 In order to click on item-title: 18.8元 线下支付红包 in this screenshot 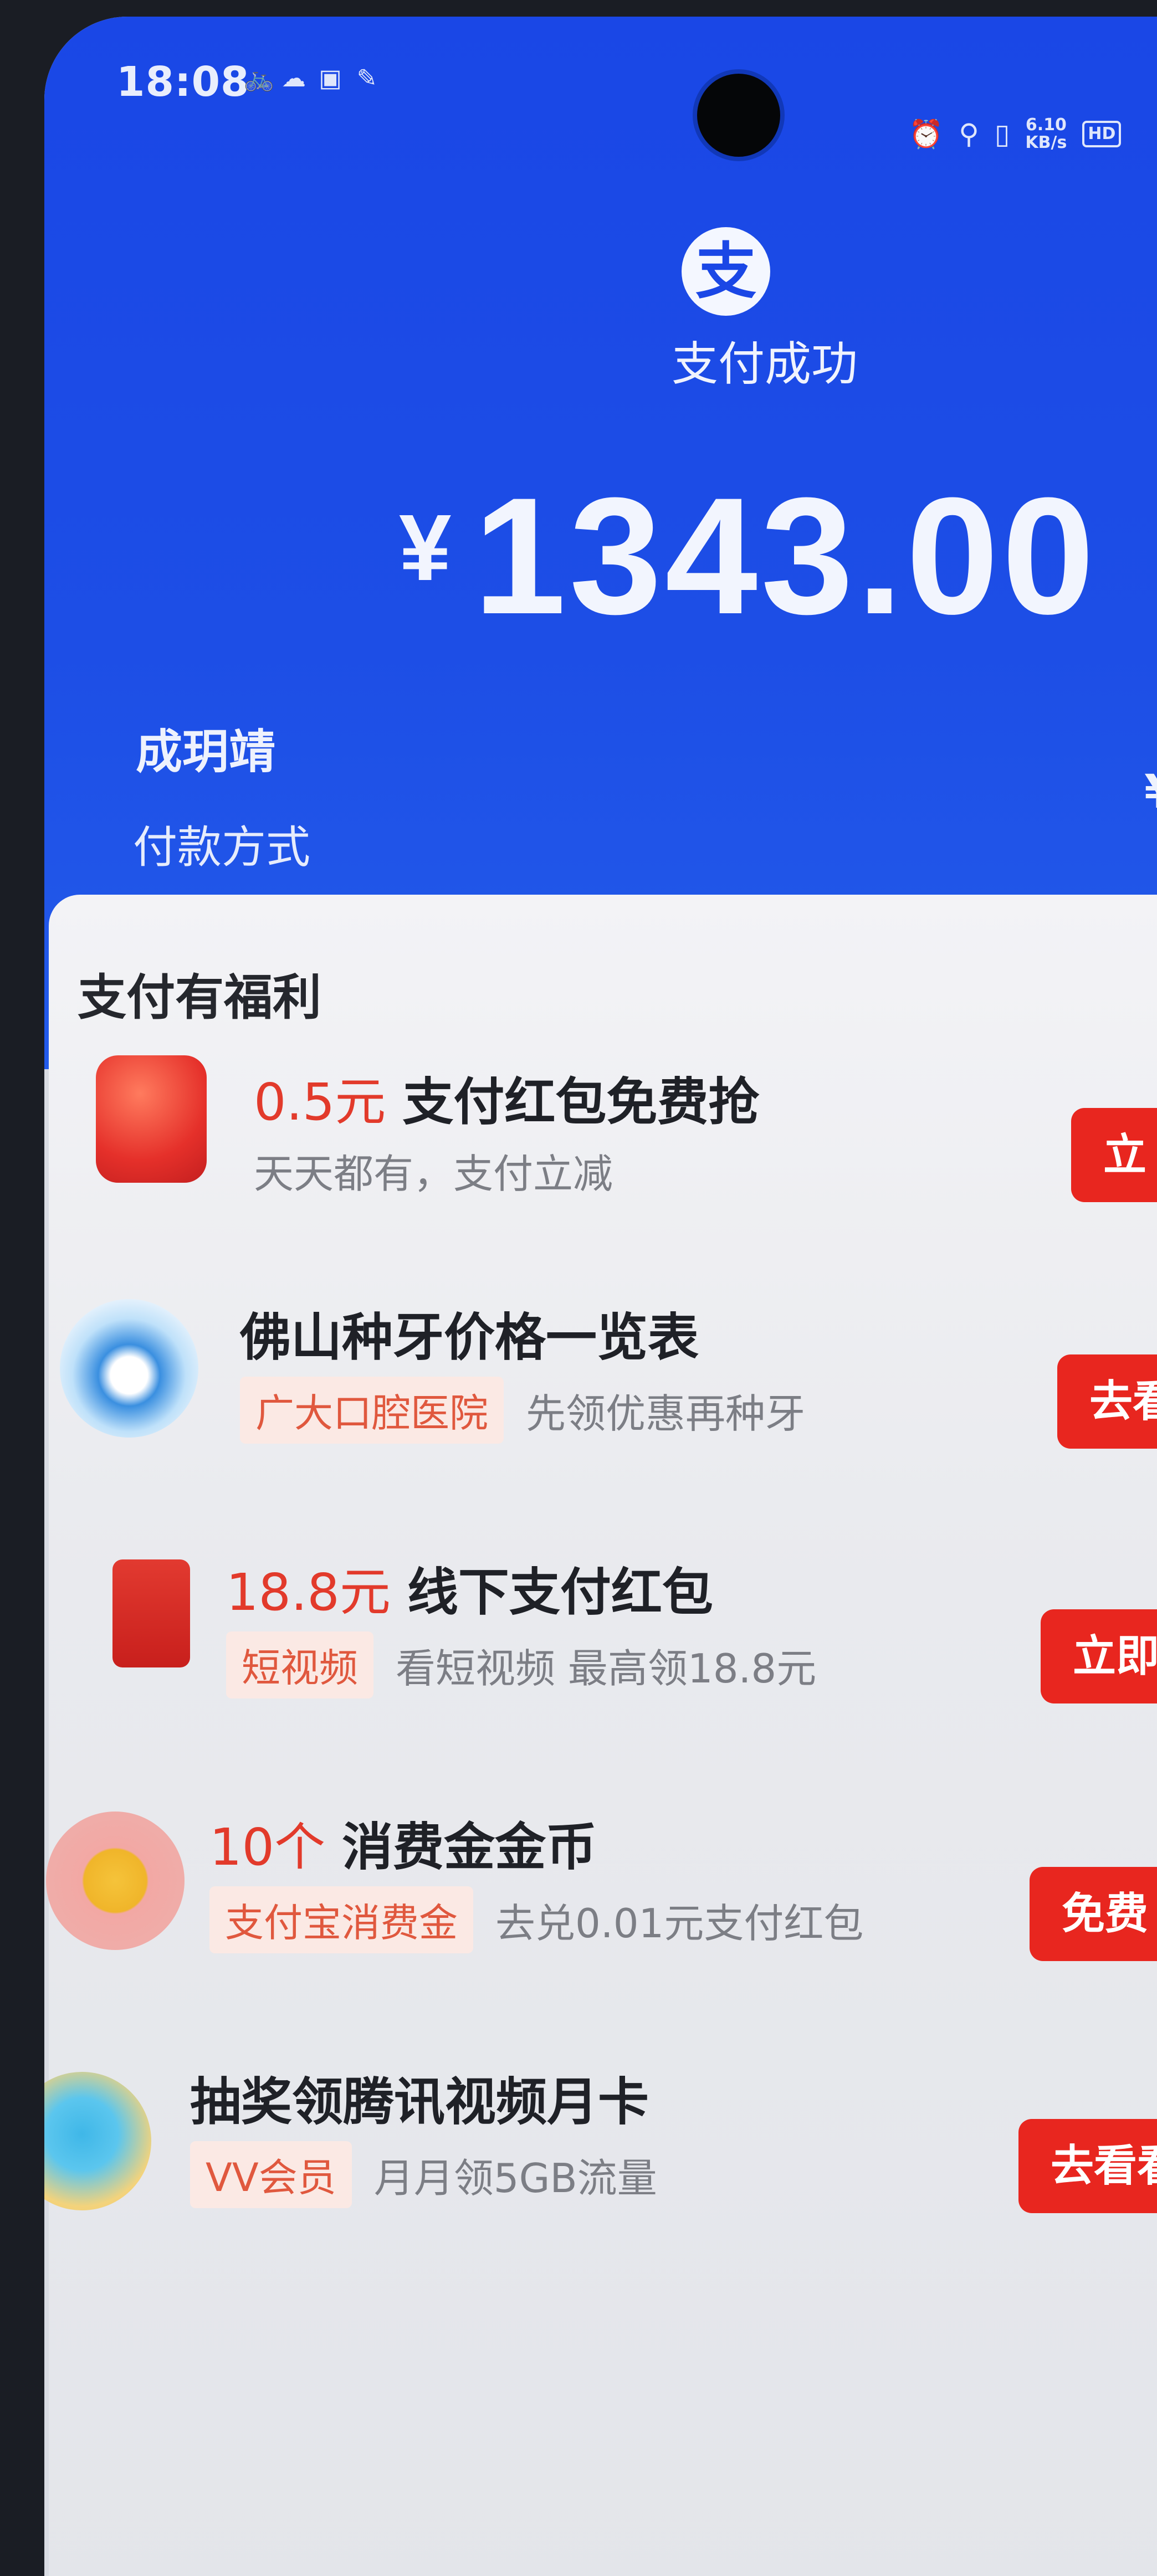, I will do `click(469, 1588)`.